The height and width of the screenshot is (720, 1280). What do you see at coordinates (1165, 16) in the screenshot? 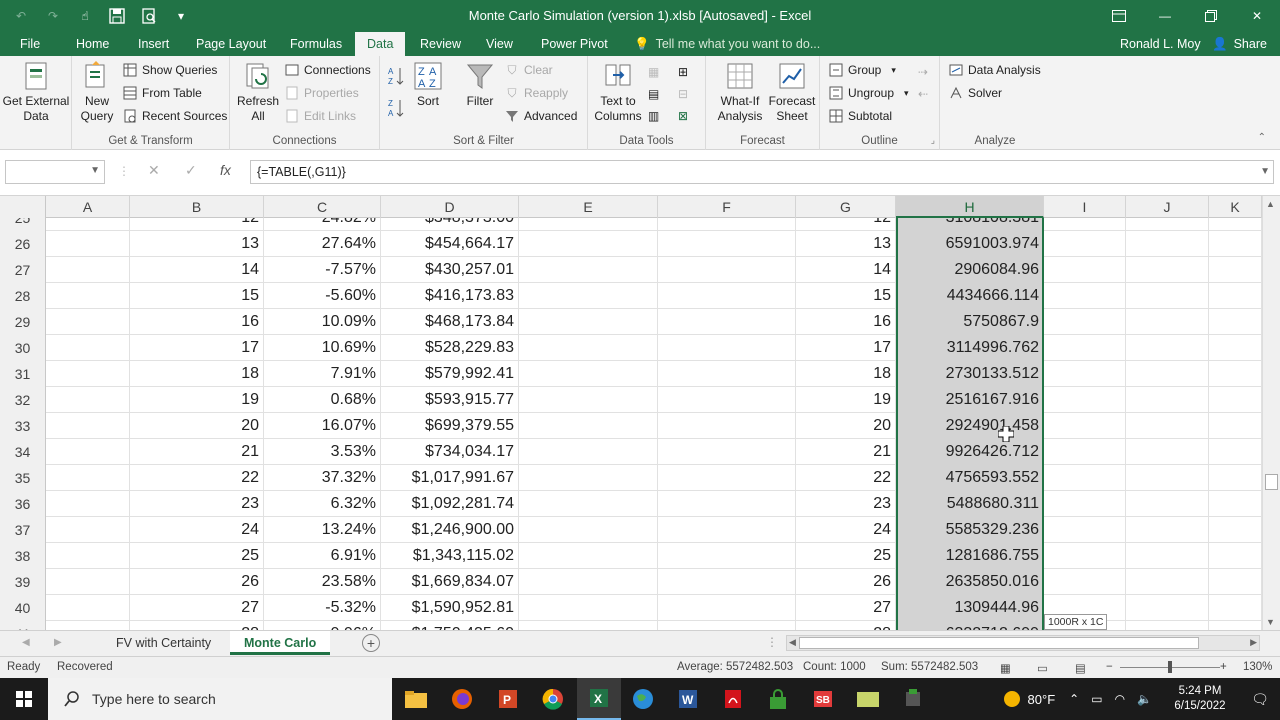
I see `minimize-icon: —` at bounding box center [1165, 16].